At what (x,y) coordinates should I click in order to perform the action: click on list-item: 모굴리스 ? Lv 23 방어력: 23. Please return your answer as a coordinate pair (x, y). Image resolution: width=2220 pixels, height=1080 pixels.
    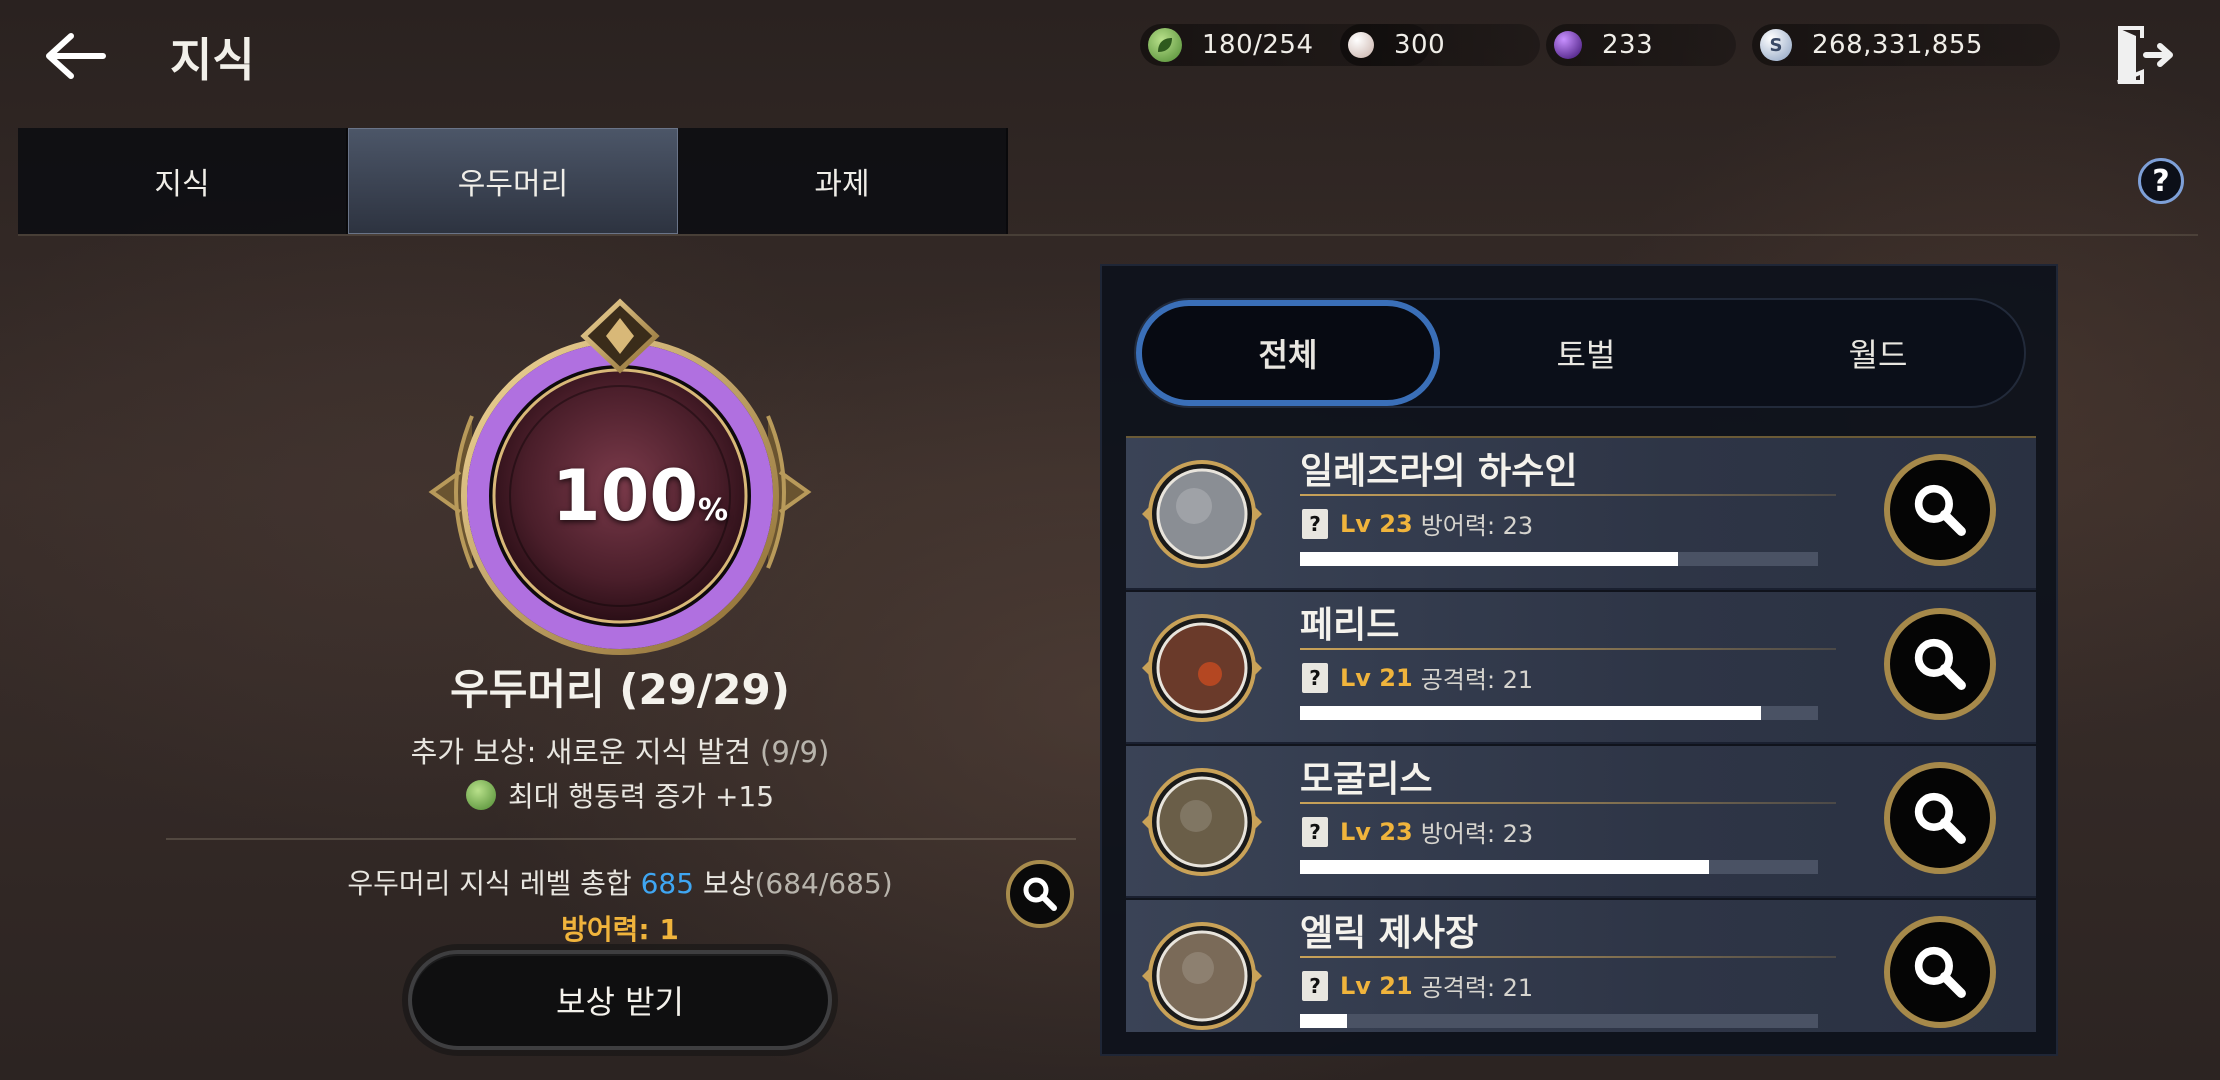
    Looking at the image, I should click on (1581, 822).